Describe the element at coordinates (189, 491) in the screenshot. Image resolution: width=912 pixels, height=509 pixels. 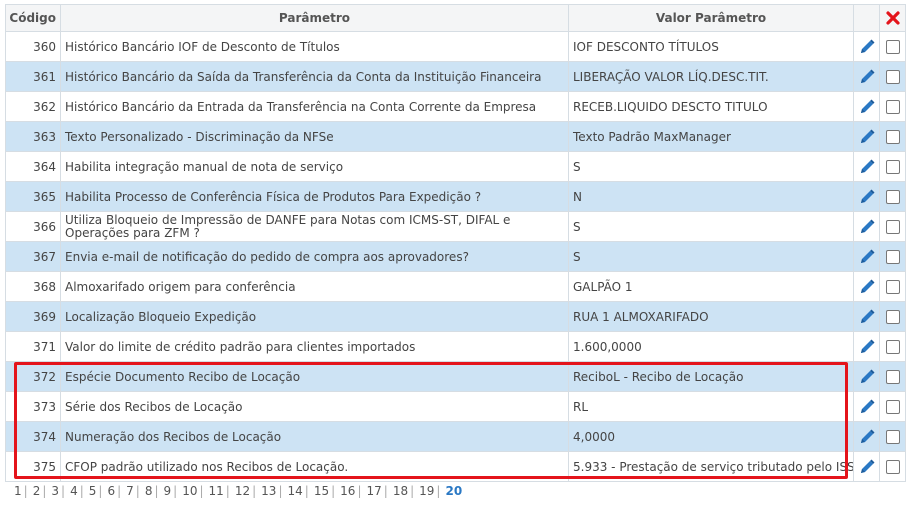
I see `page-link: 10` at that location.